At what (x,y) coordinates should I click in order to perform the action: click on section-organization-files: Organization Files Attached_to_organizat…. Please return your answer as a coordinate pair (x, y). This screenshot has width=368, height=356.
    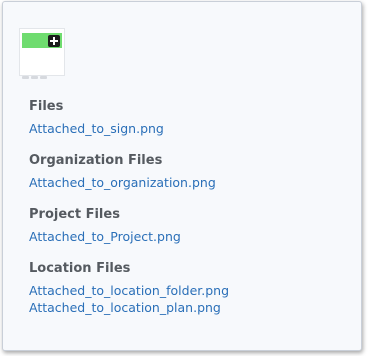
    Looking at the image, I should click on (189, 171).